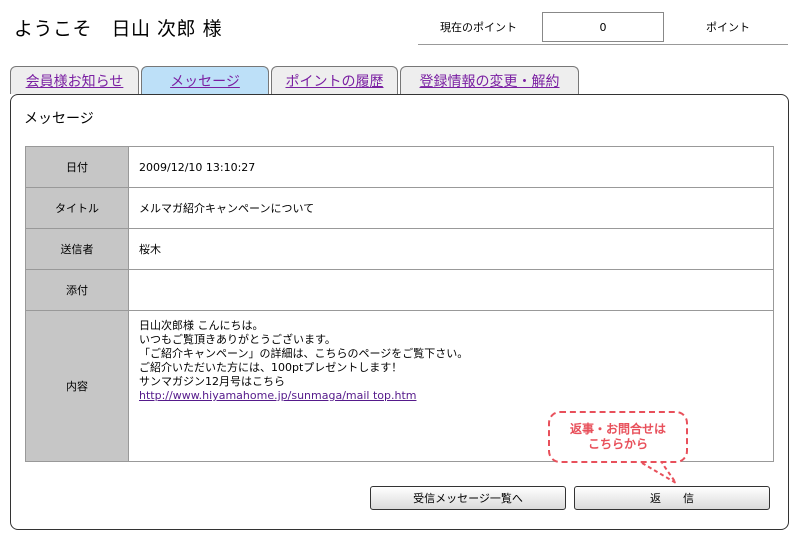 This screenshot has width=798, height=537. I want to click on table-row-sender: 送信者 桜木, so click(399, 249).